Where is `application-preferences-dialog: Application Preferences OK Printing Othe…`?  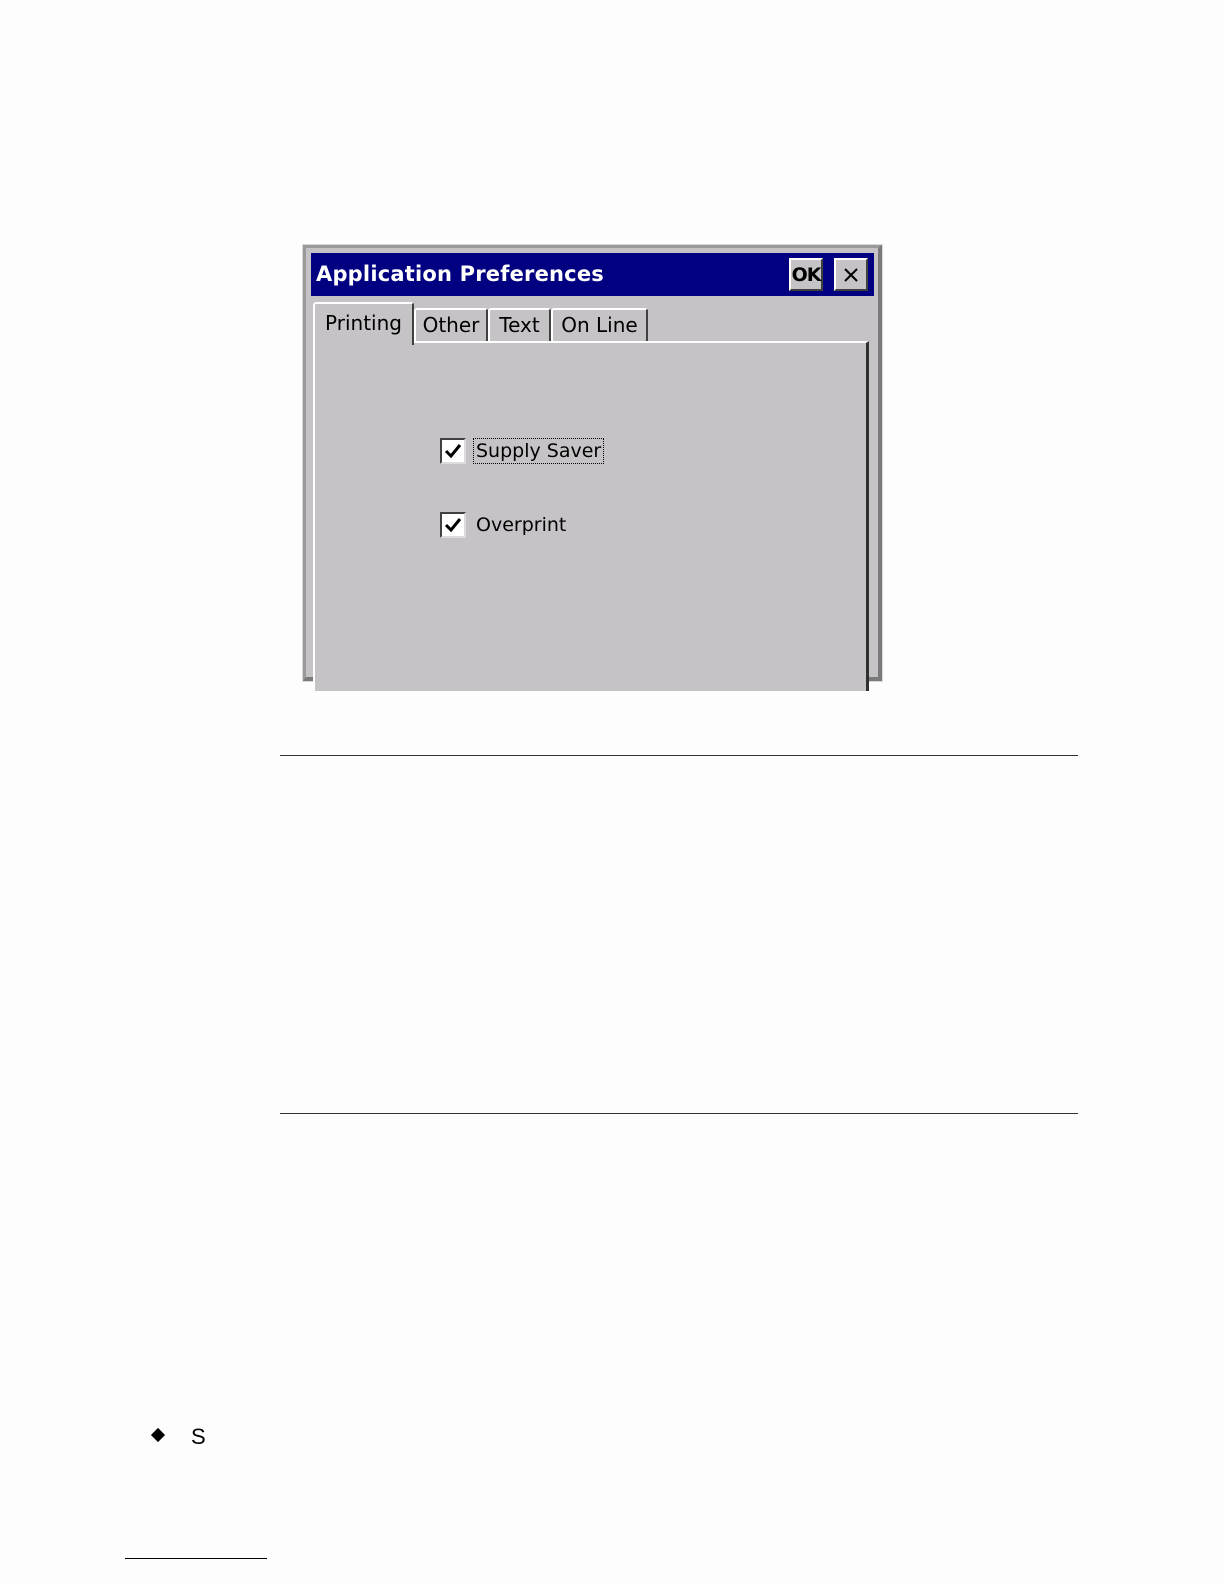
application-preferences-dialog: Application Preferences OK Printing Othe… is located at coordinates (592, 467).